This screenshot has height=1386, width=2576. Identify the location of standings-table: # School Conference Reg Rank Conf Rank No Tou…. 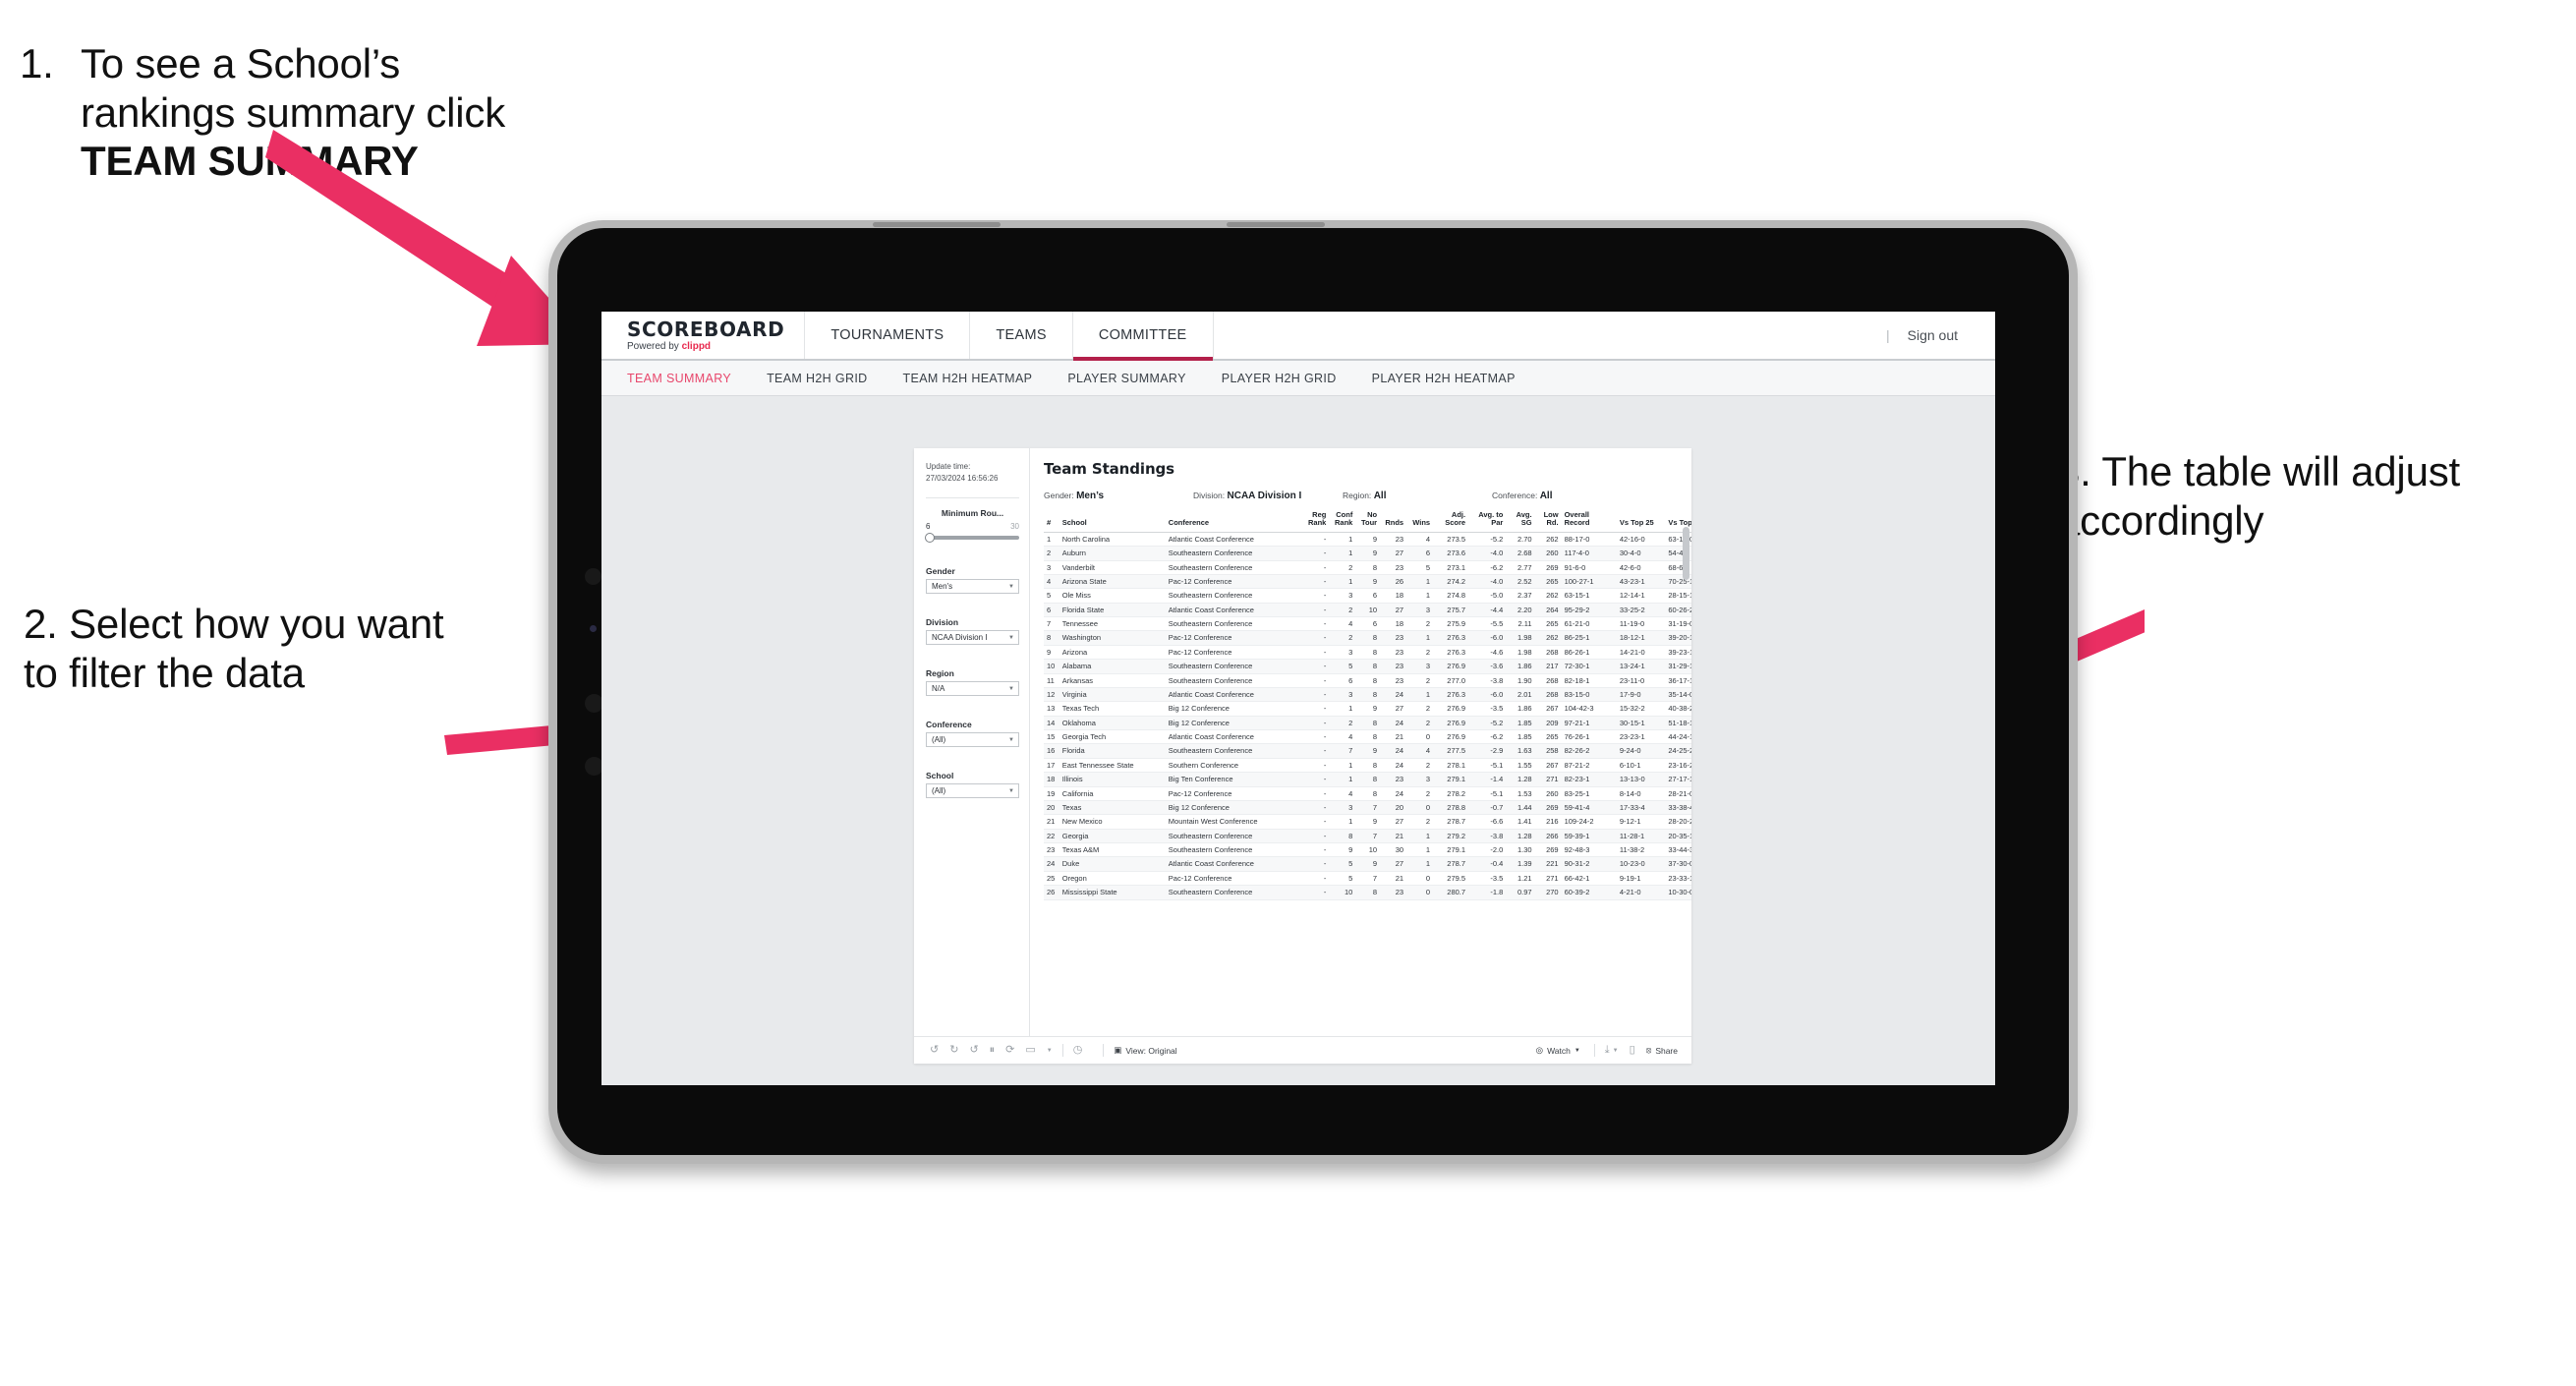
(1367, 706).